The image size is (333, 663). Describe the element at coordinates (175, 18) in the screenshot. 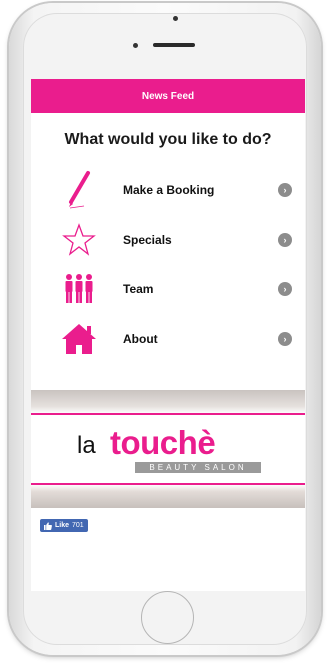

I see `front-camera` at that location.